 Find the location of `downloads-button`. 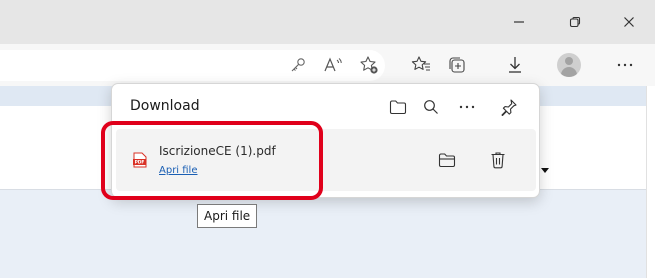

downloads-button is located at coordinates (515, 65).